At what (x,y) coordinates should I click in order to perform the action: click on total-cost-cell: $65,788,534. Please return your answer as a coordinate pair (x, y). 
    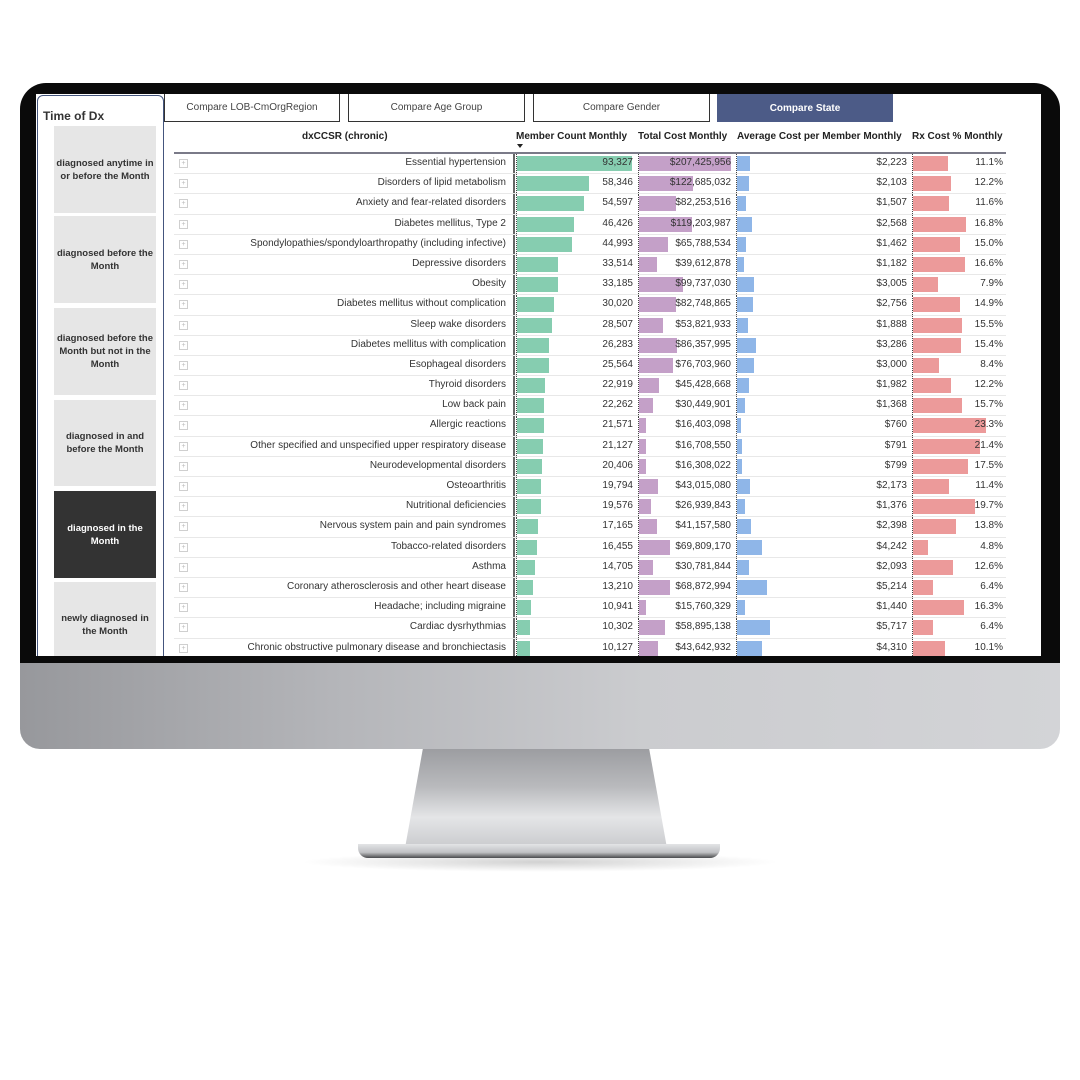
    Looking at the image, I should click on (686, 244).